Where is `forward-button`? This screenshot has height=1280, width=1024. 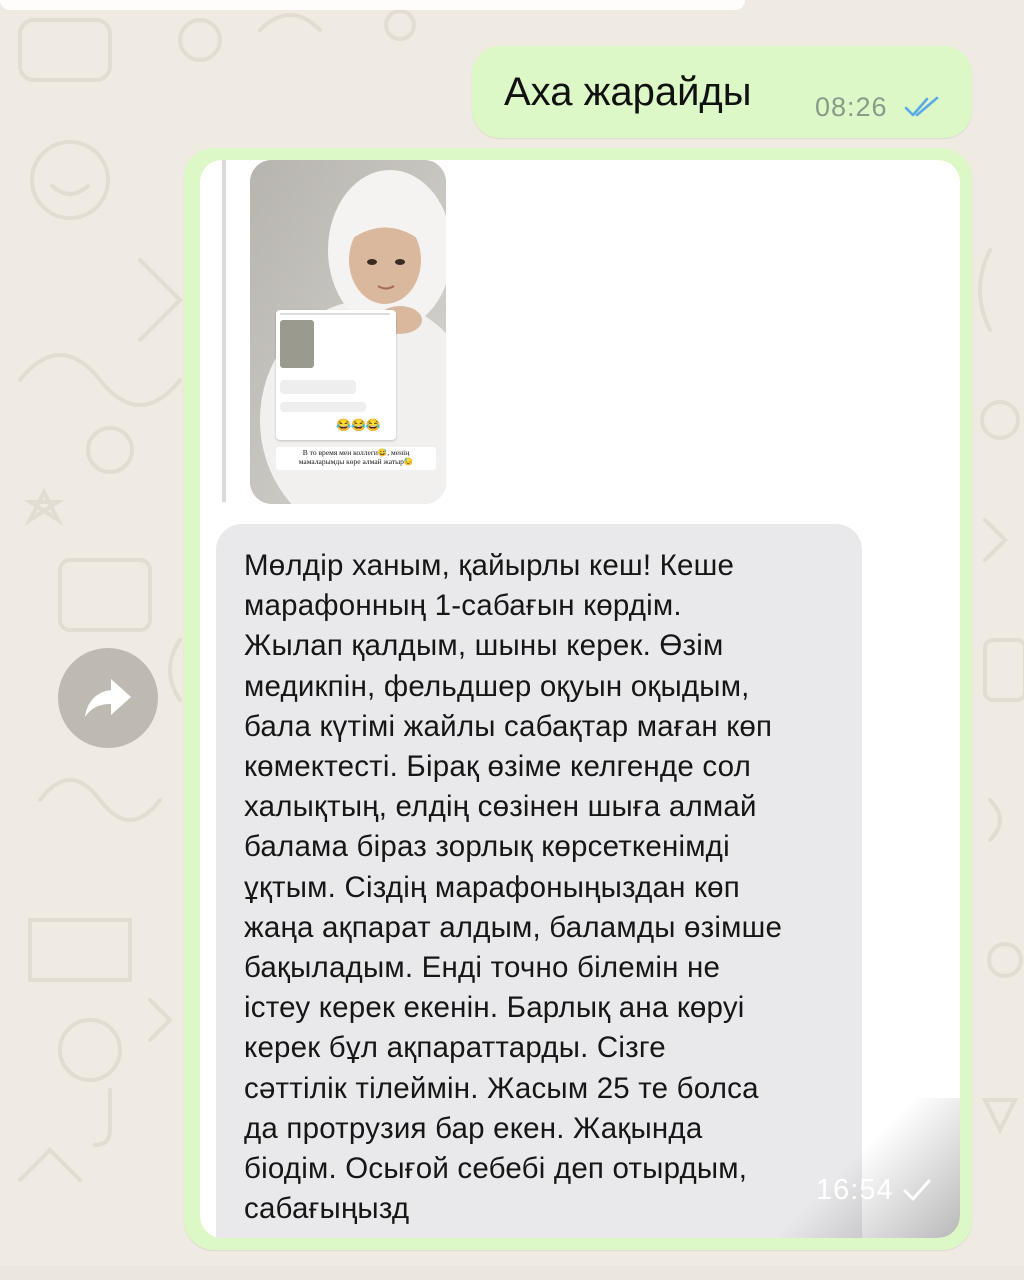
forward-button is located at coordinates (108, 698).